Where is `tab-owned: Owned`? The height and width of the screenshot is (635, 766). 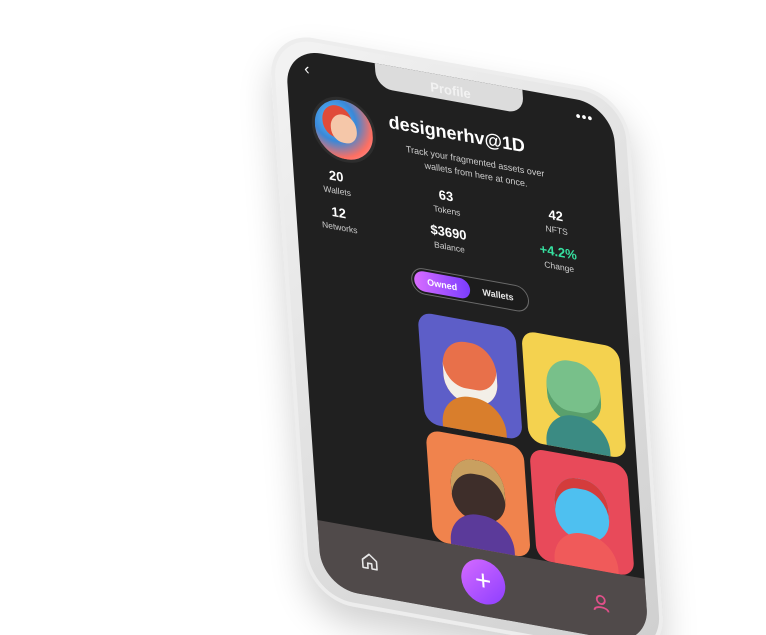
tab-owned: Owned is located at coordinates (442, 284).